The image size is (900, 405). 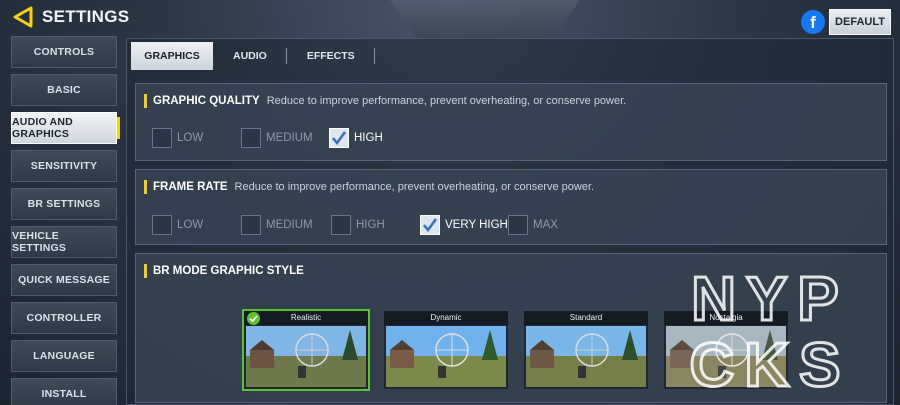 What do you see at coordinates (206, 101) in the screenshot?
I see `graphic-quality-title: GRAPHIC QUALITY` at bounding box center [206, 101].